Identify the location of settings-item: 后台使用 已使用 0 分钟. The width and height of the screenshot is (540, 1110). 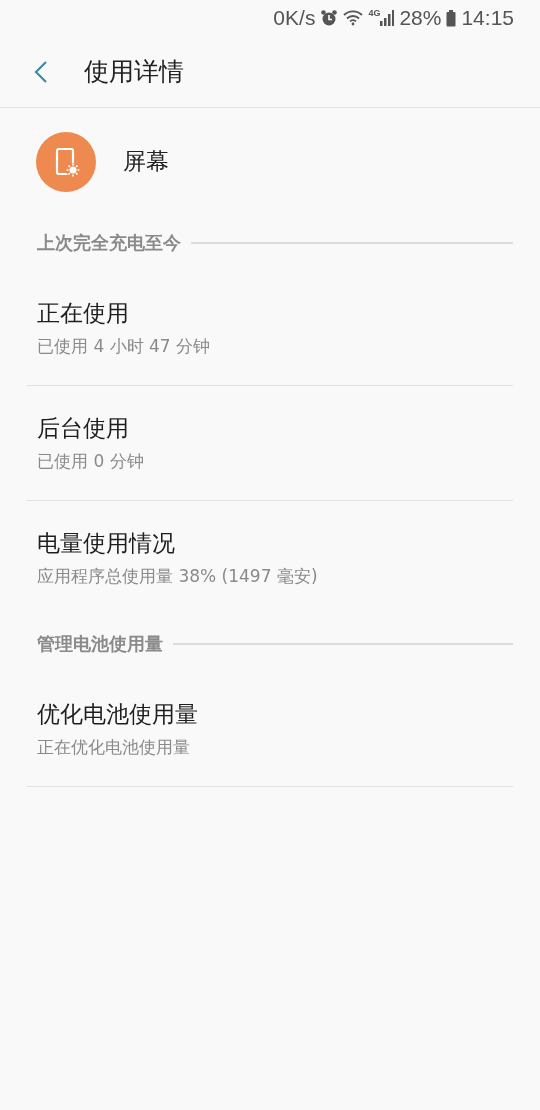
(270, 443).